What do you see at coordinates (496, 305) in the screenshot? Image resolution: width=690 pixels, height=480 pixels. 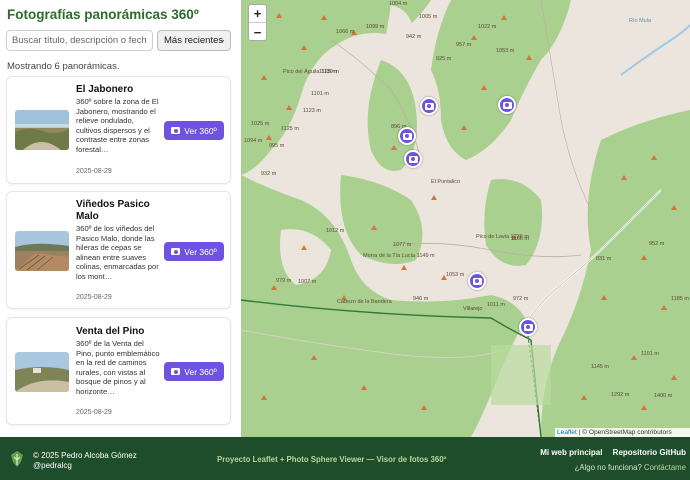 I see `map-label: 1011 m` at bounding box center [496, 305].